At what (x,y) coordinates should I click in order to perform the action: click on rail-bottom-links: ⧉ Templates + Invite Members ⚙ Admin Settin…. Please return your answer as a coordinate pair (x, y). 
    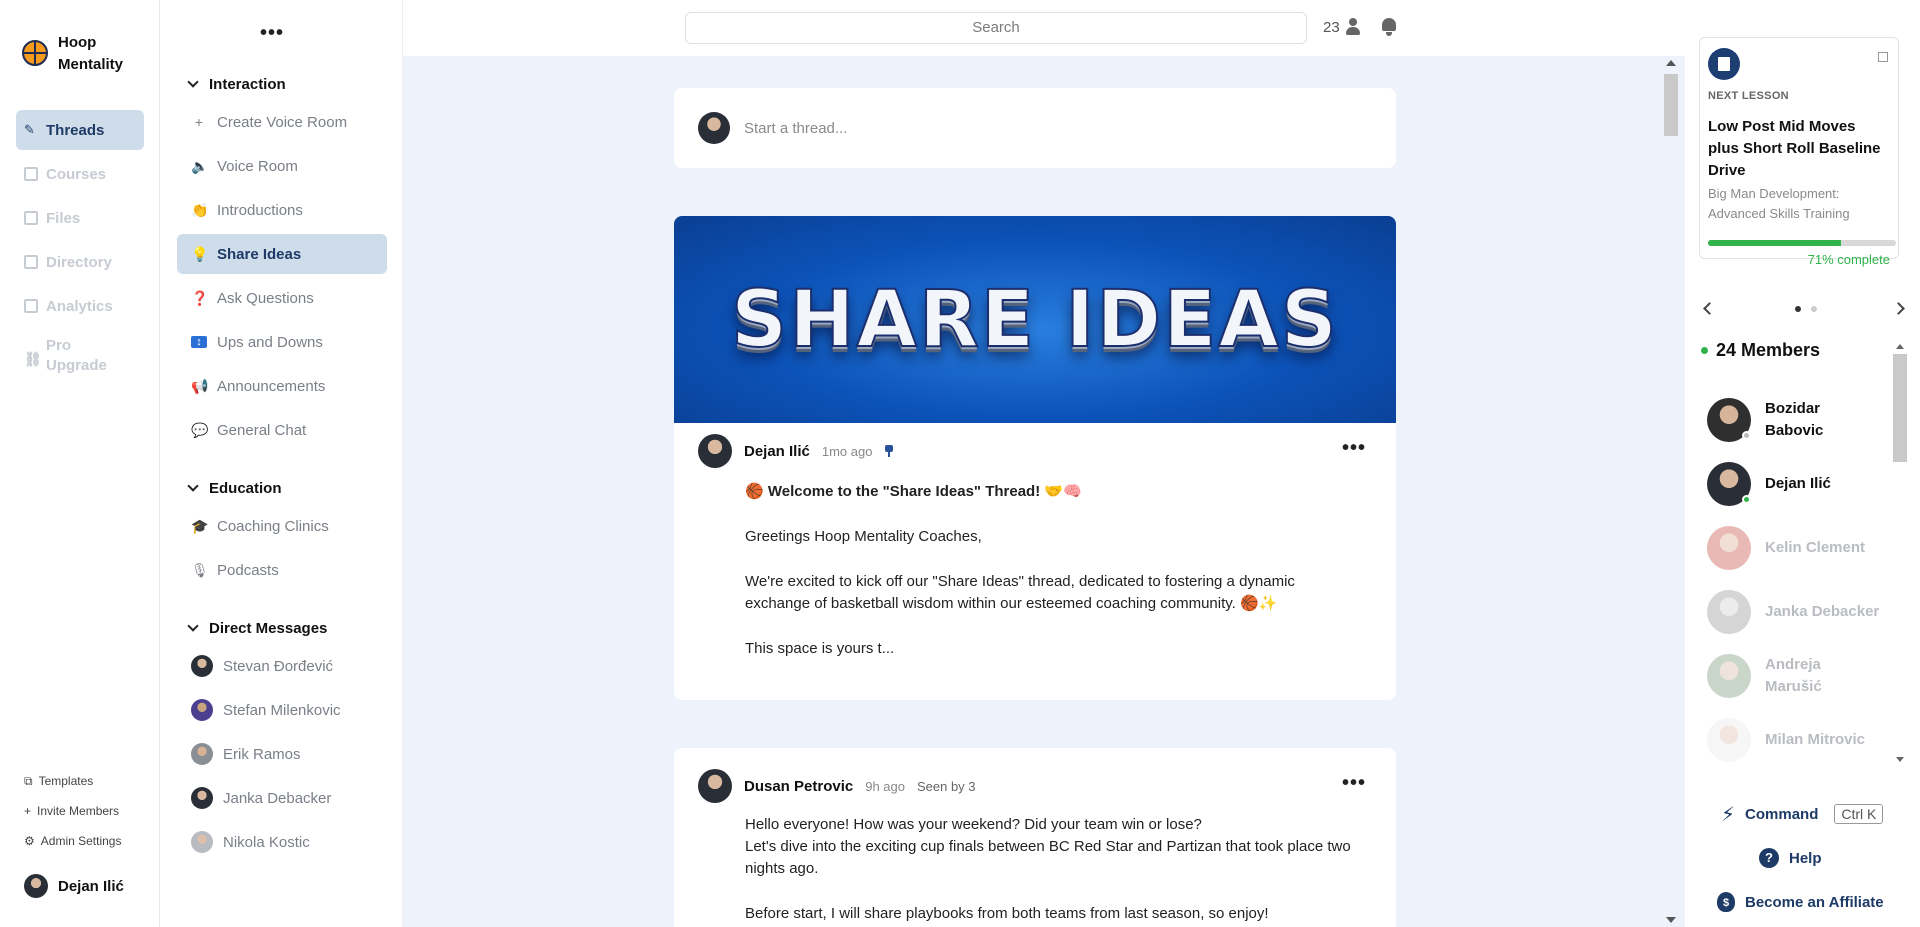
    Looking at the image, I should click on (72, 811).